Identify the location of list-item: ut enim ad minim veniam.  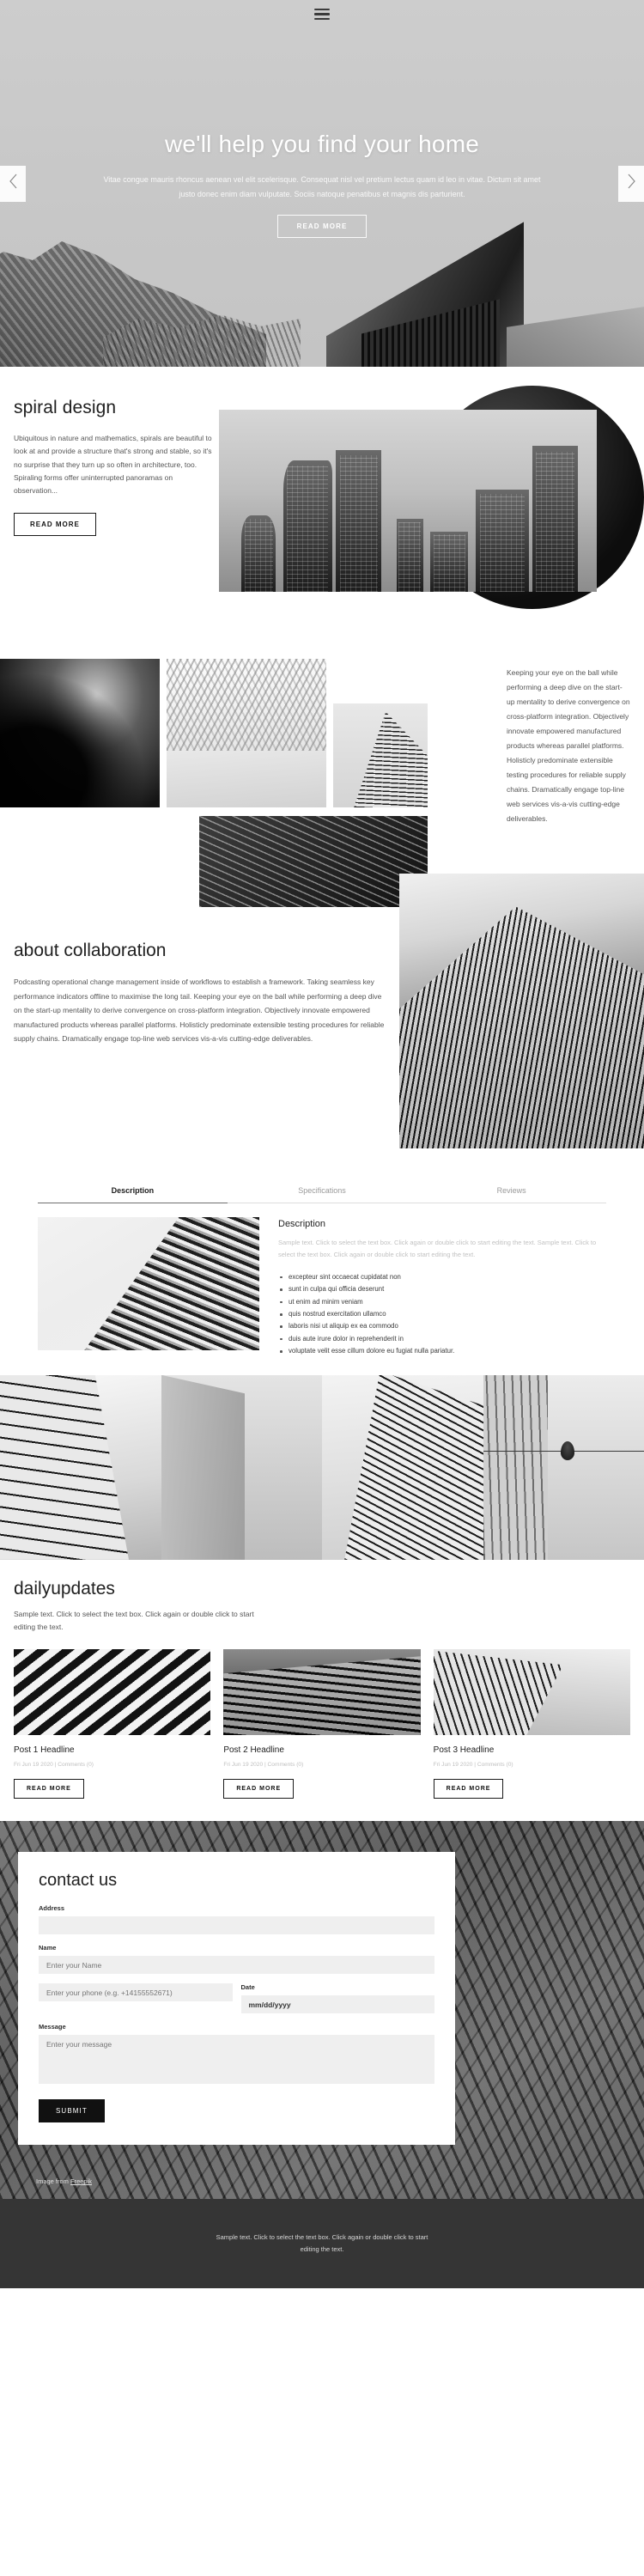
(442, 1302).